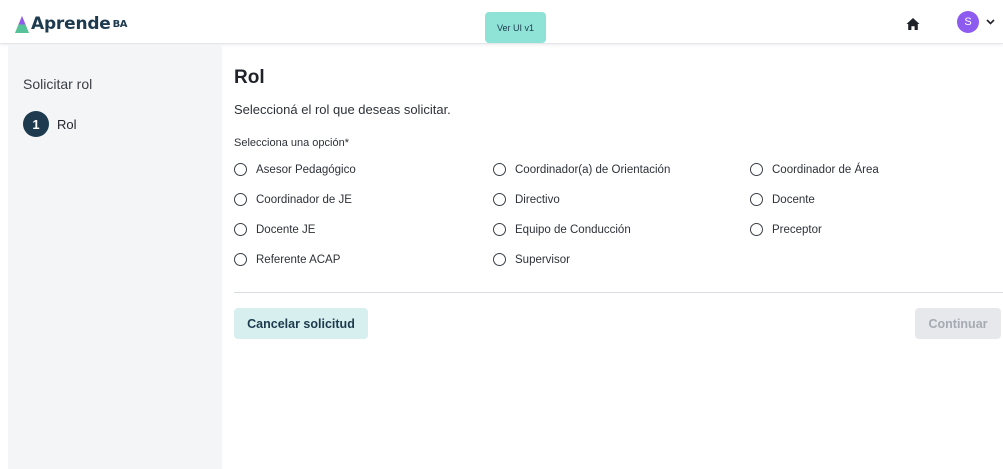  Describe the element at coordinates (298, 259) in the screenshot. I see `radio-option-label: Referente ACAP` at that location.